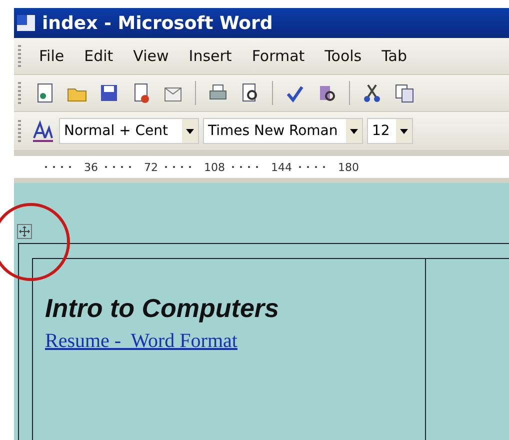 Image resolution: width=509 pixels, height=440 pixels. Describe the element at coordinates (51, 56) in the screenshot. I see `menu-item: File` at that location.